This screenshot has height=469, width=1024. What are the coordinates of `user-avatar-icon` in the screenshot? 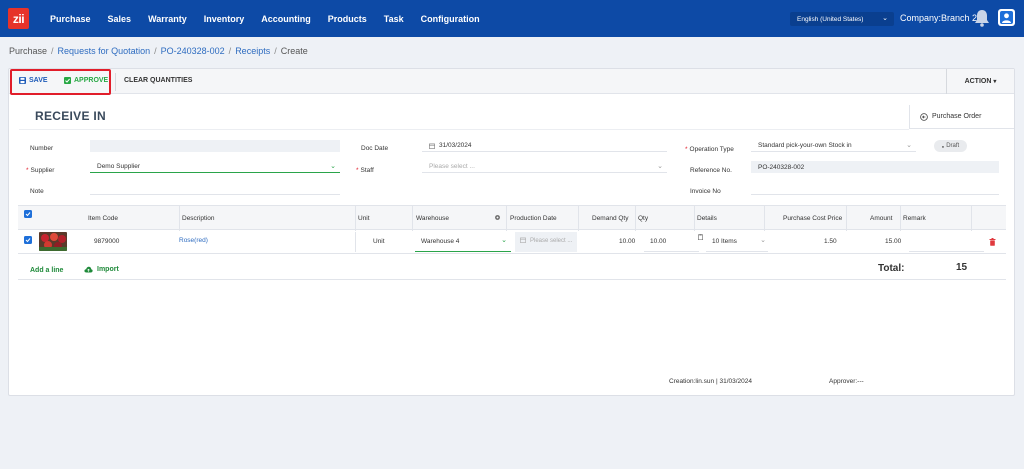 It's located at (1006, 17).